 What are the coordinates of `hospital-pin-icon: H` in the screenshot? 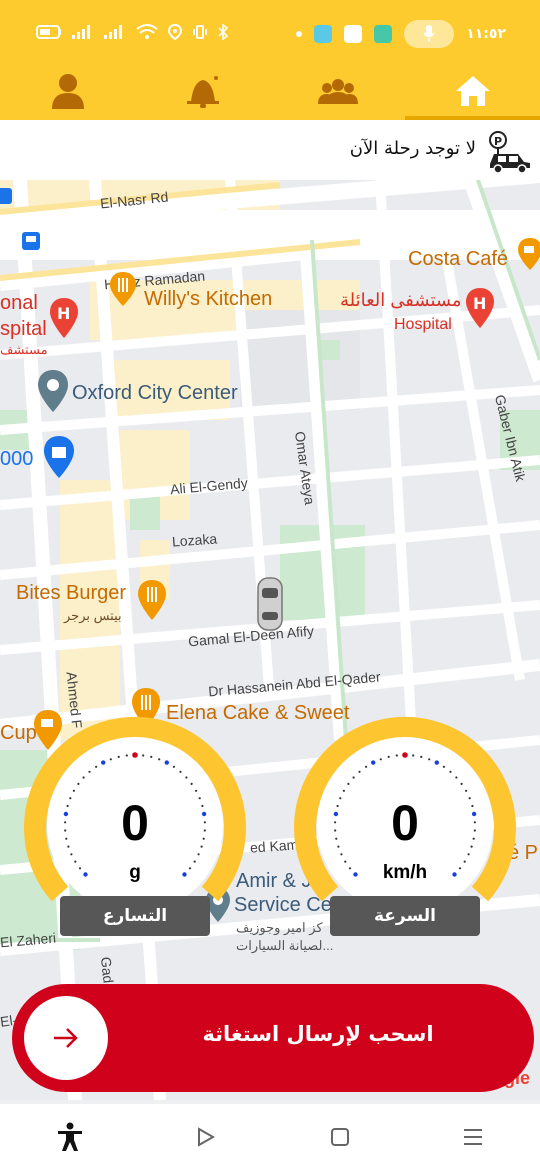 It's located at (480, 308).